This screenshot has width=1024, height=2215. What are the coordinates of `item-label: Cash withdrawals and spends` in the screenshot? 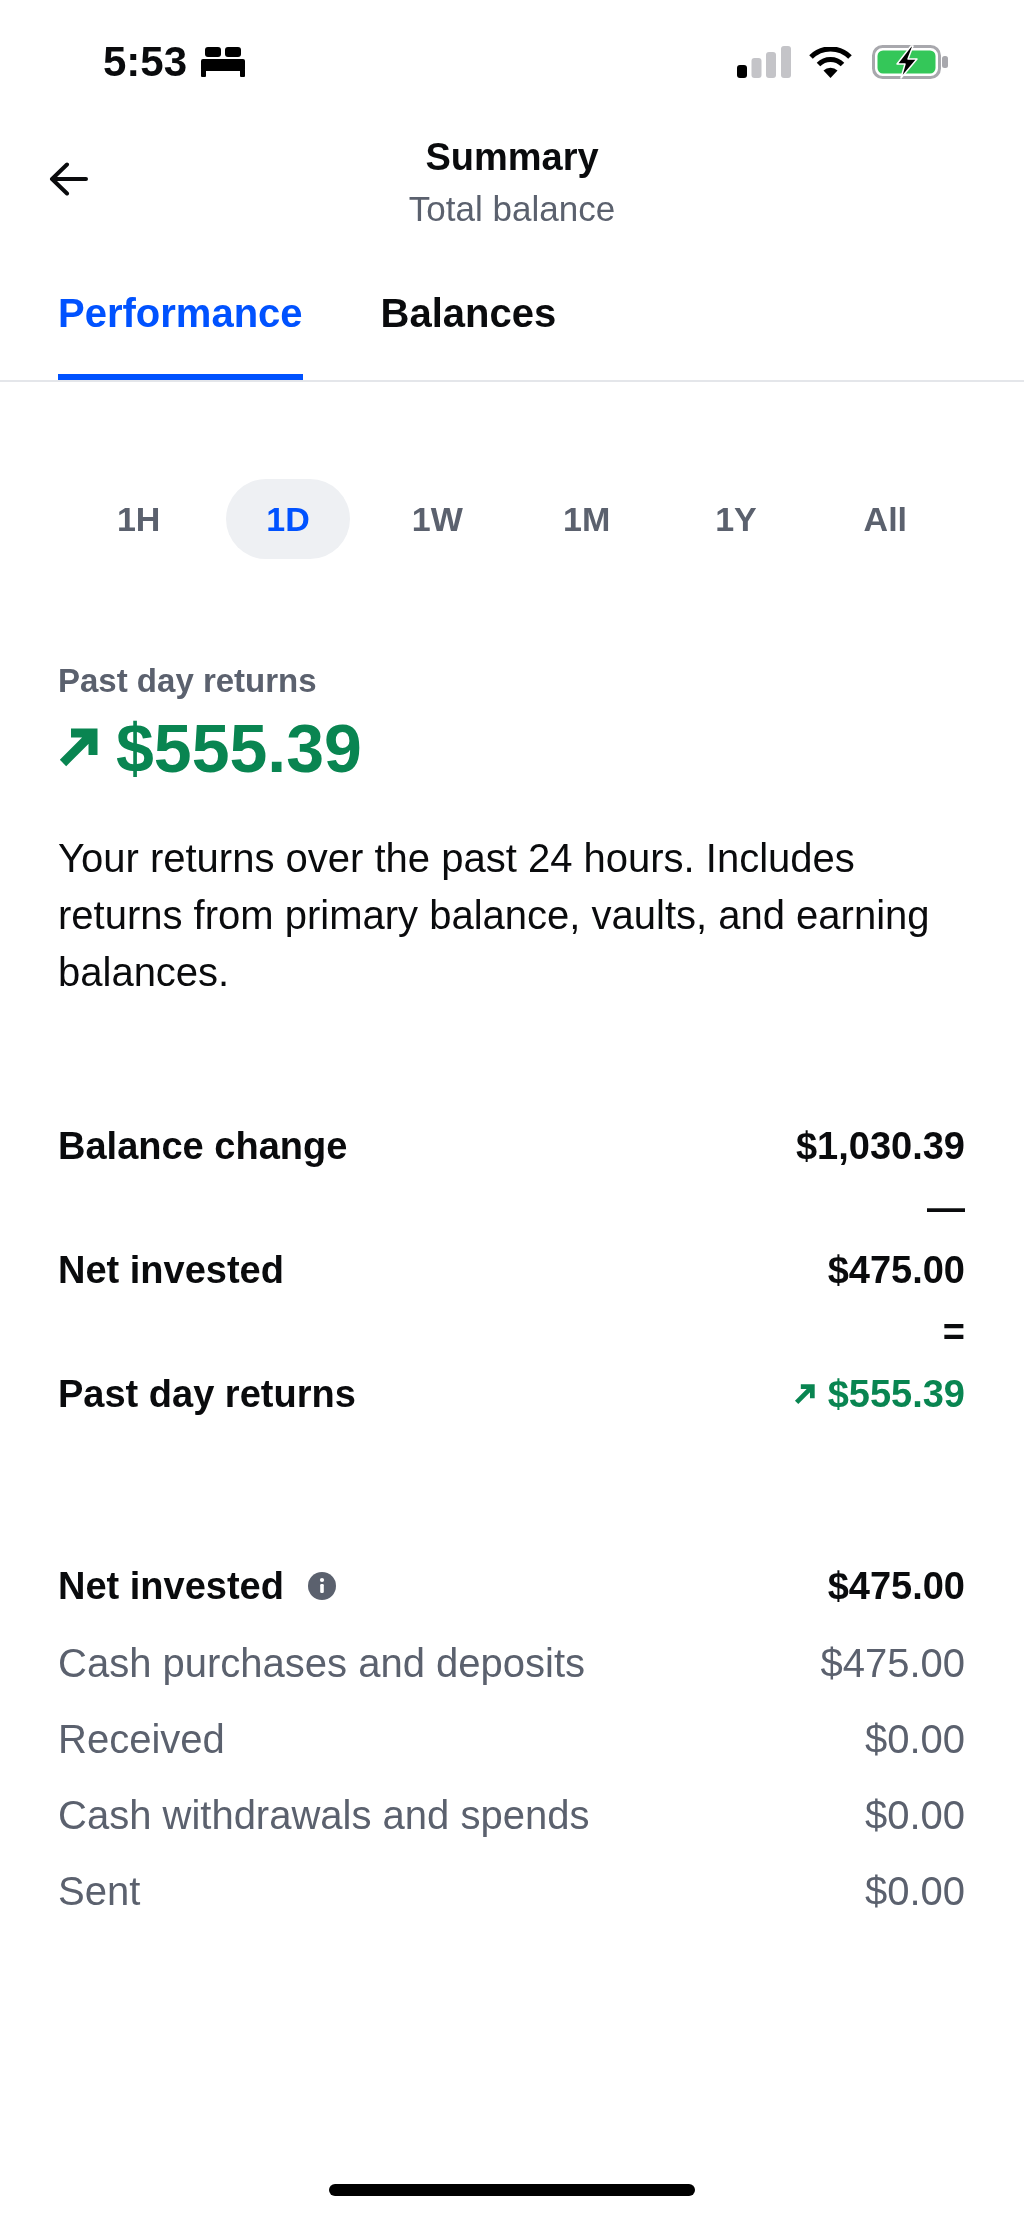 It's located at (324, 1815).